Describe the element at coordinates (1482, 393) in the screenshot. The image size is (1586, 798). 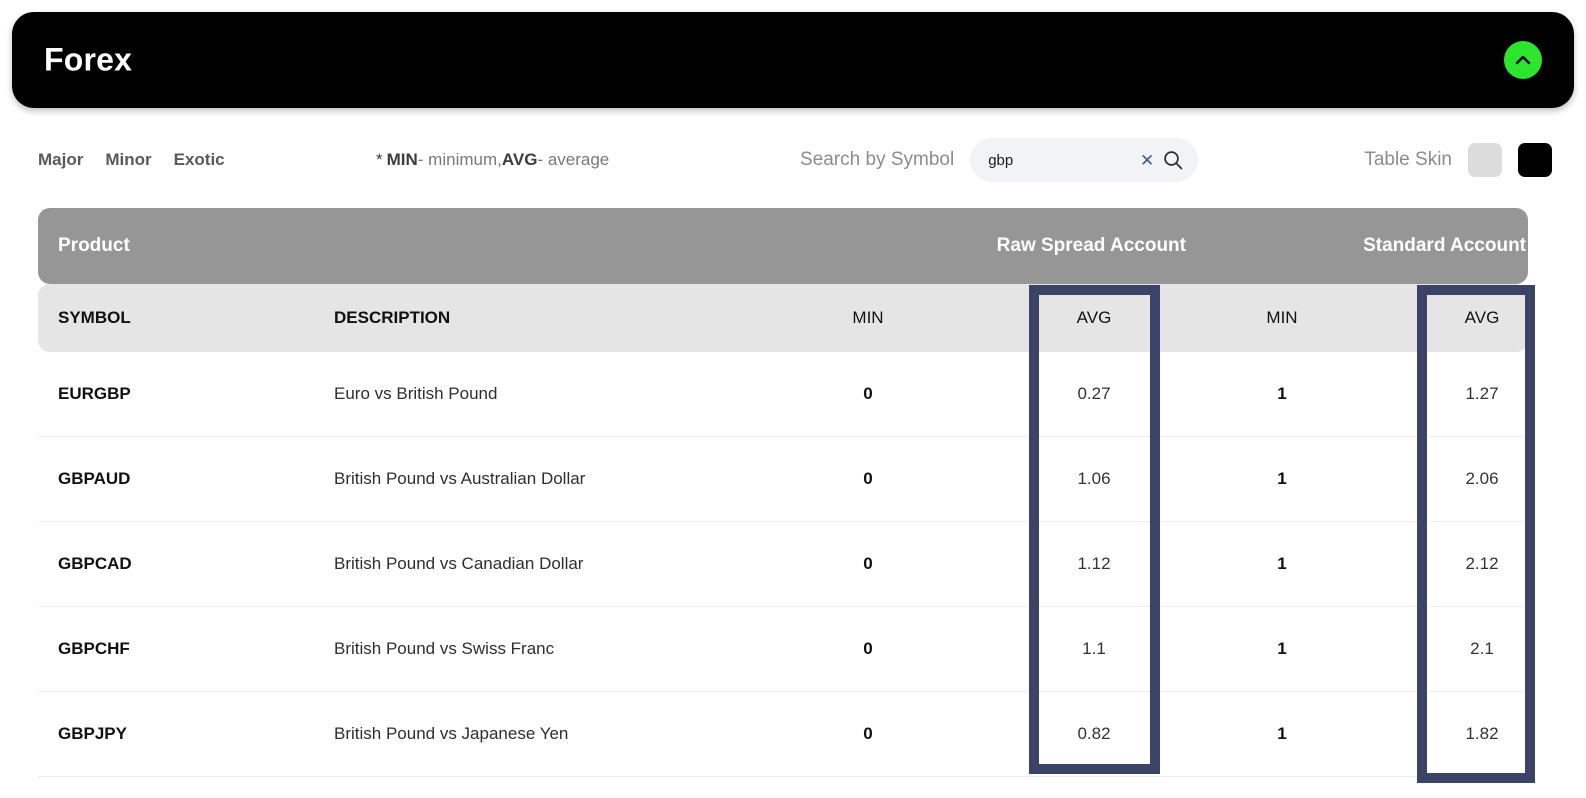
I see `table-cell-std-avg: 1.27` at that location.